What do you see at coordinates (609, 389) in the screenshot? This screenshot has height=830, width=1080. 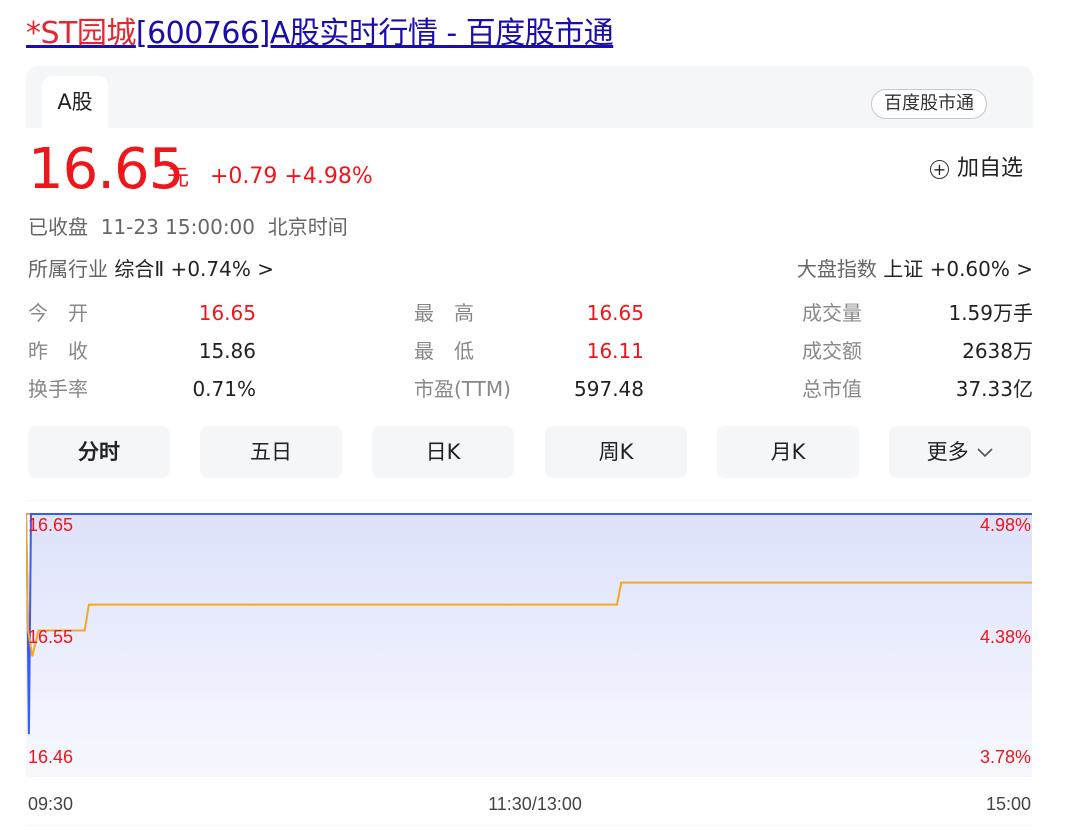 I see `stat-value: 597.48` at bounding box center [609, 389].